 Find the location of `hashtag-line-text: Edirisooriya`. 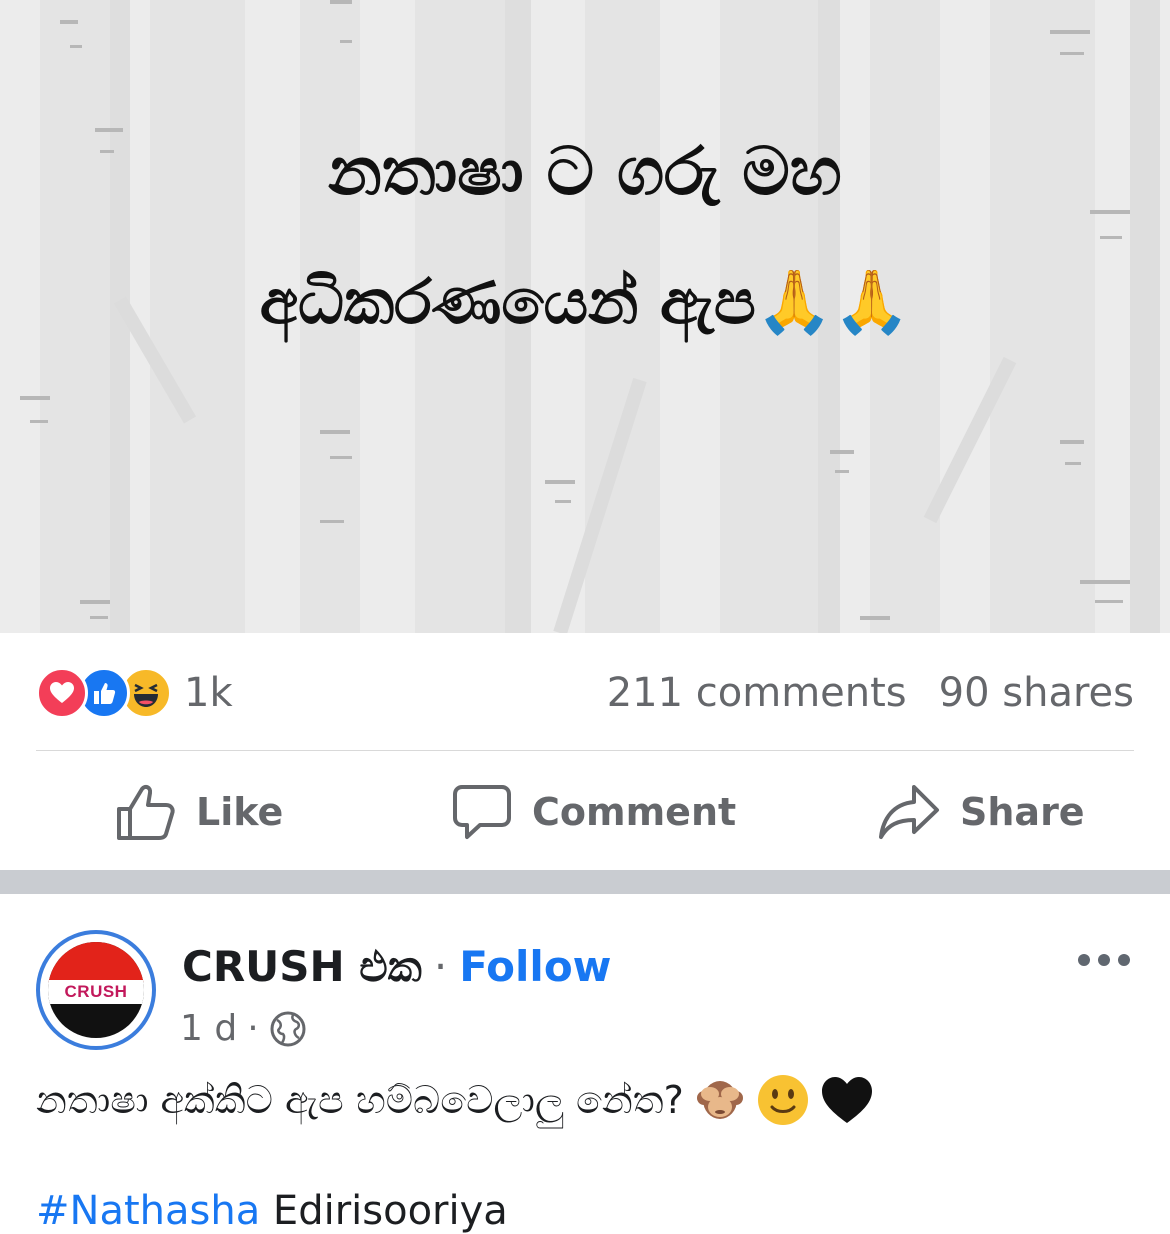

hashtag-line-text: Edirisooriya is located at coordinates (390, 1211).